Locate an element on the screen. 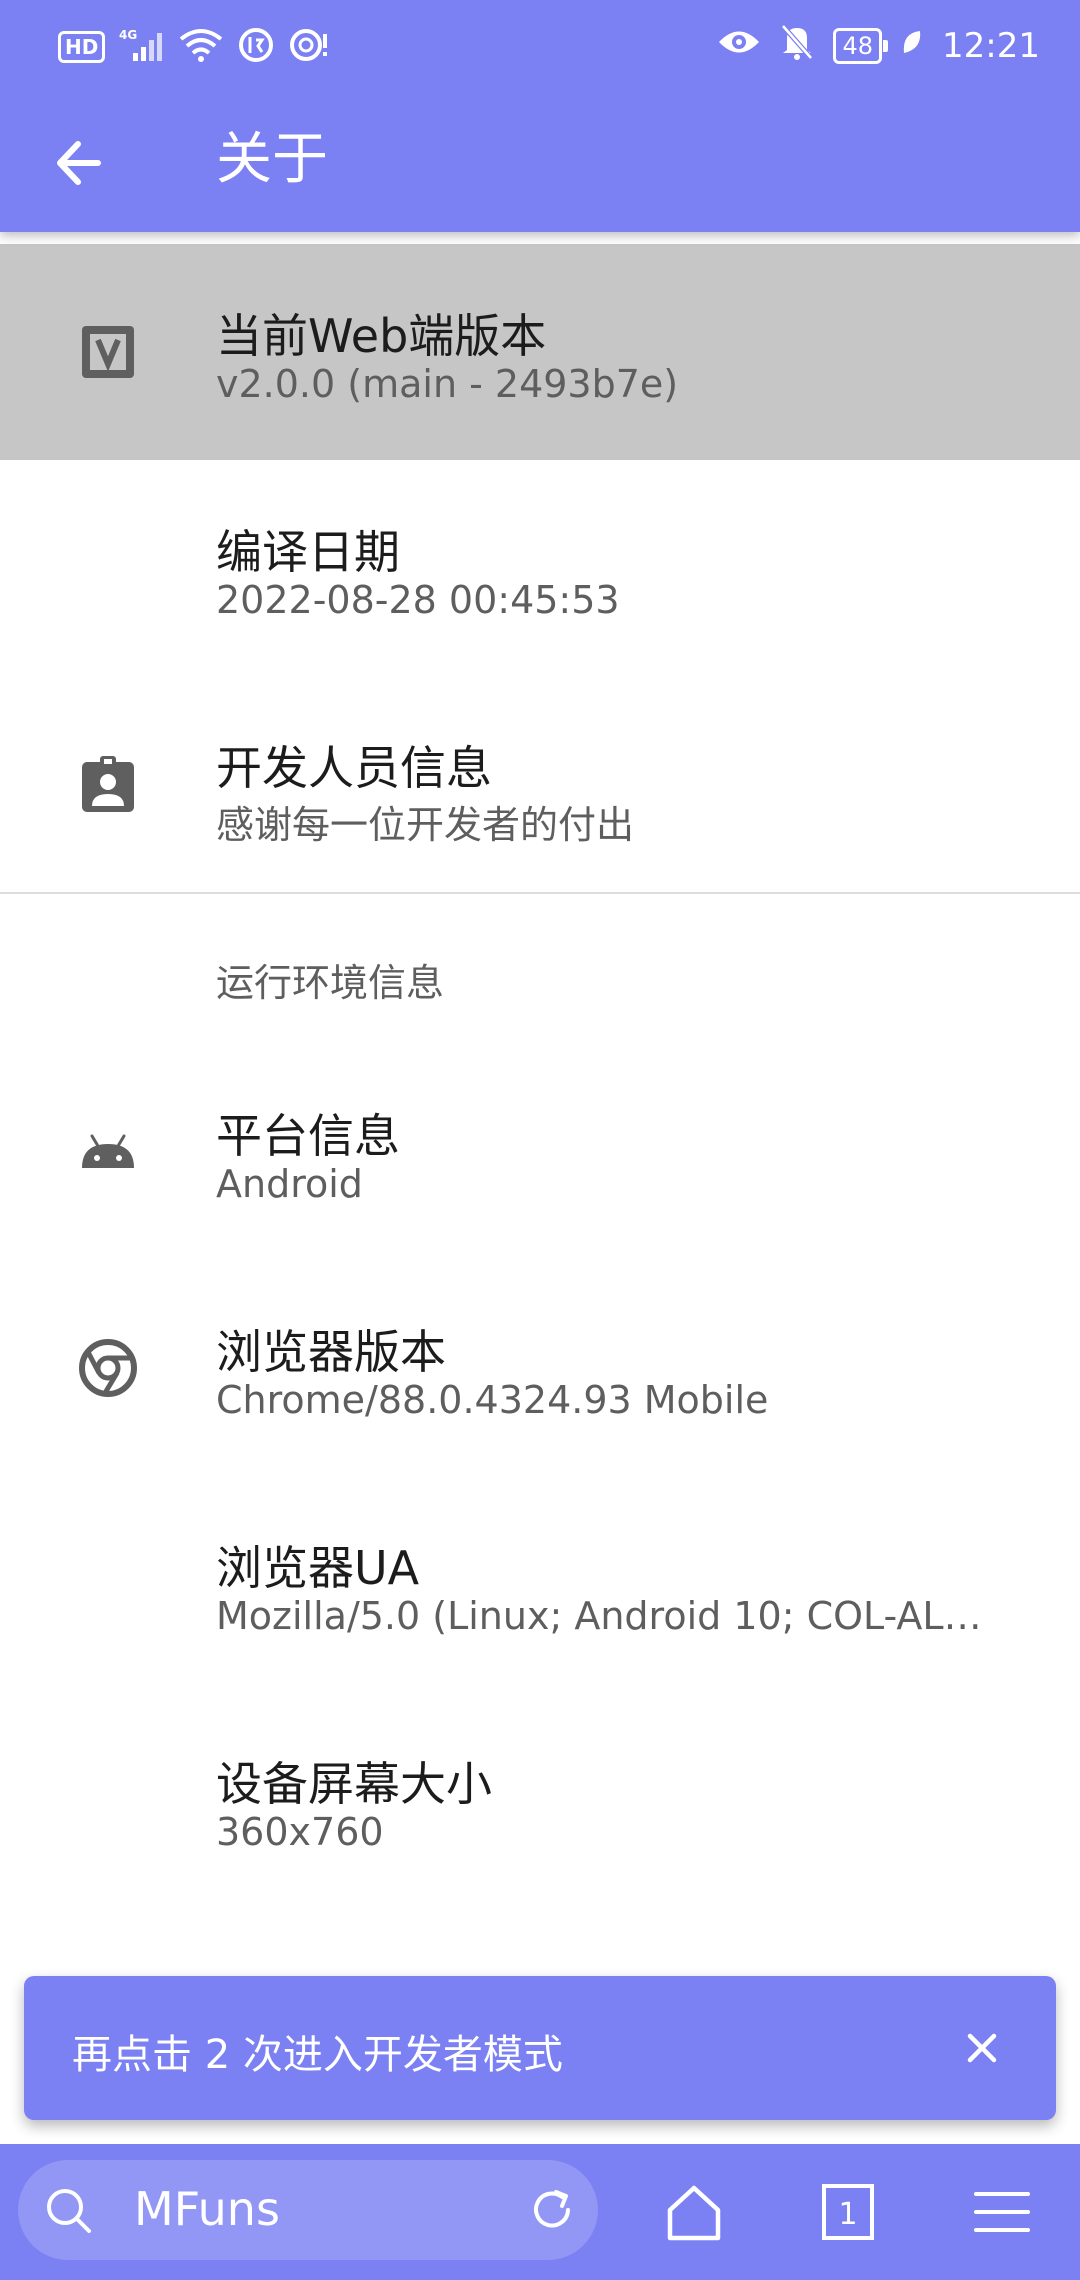 The width and height of the screenshot is (1080, 2280). list-item-web-version: 当前Web端版本 v2.0.0 (main - 2493b7e) is located at coordinates (540, 352).